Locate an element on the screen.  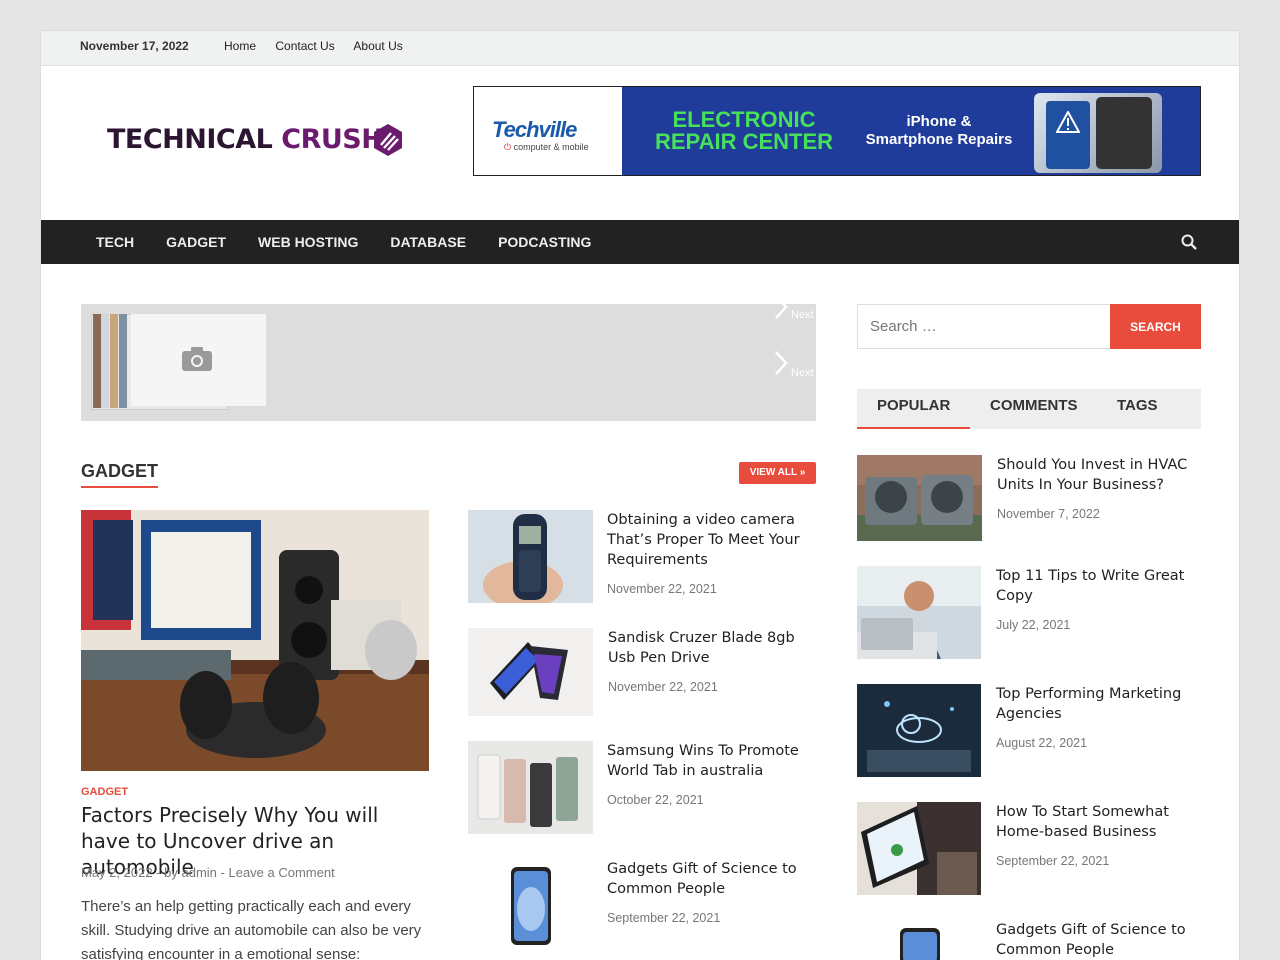
banner-sub-b: Smartphone Repairs is located at coordinates (939, 139).